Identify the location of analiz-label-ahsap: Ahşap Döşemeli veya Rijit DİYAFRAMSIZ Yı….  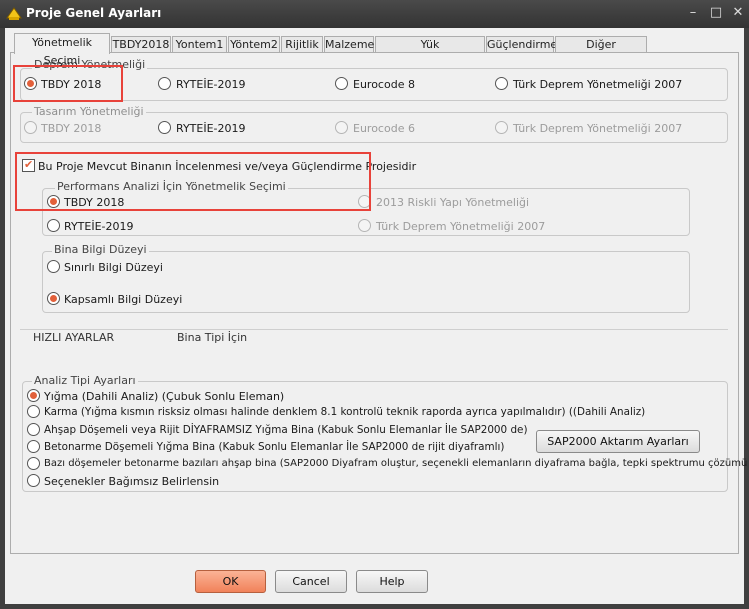
(286, 430).